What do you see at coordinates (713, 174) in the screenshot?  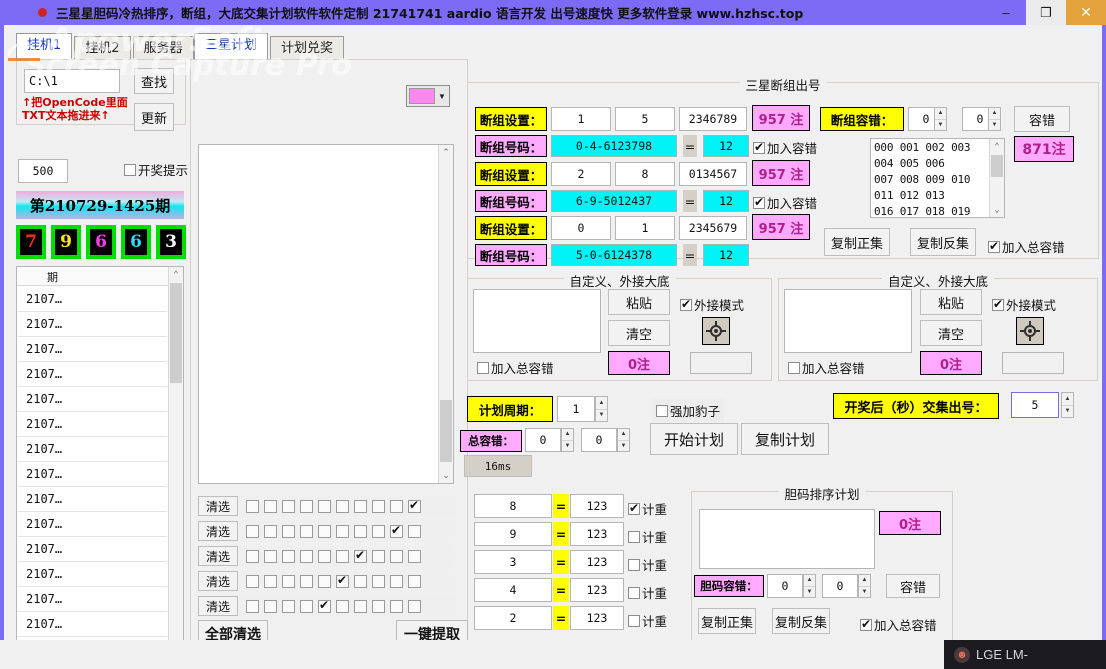 I see `duanzu-digits-2: 0134567` at bounding box center [713, 174].